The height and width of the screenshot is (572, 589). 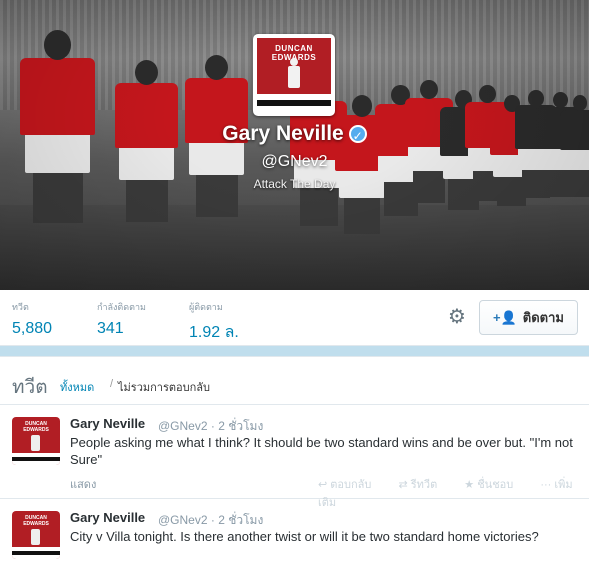 I want to click on retweet-button: ⇄ รีทวีต, so click(x=423, y=485).